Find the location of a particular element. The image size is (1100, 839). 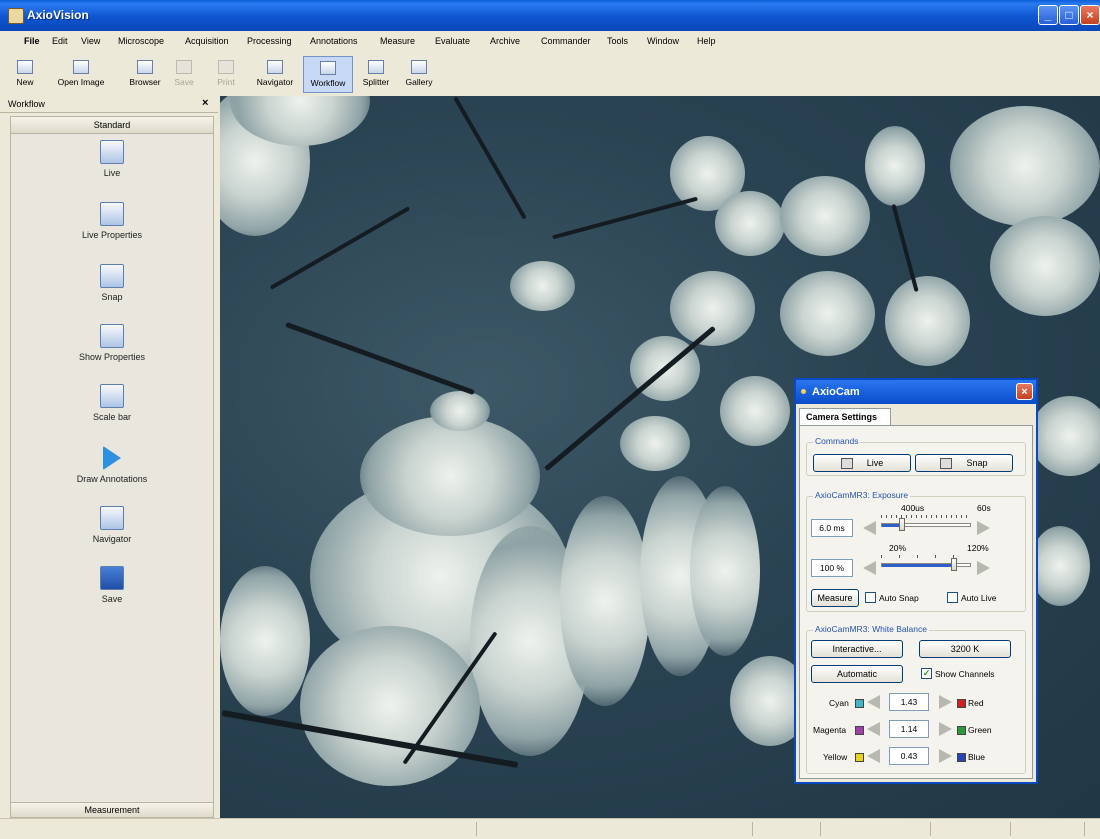

red-swatch-icon is located at coordinates (961, 703).